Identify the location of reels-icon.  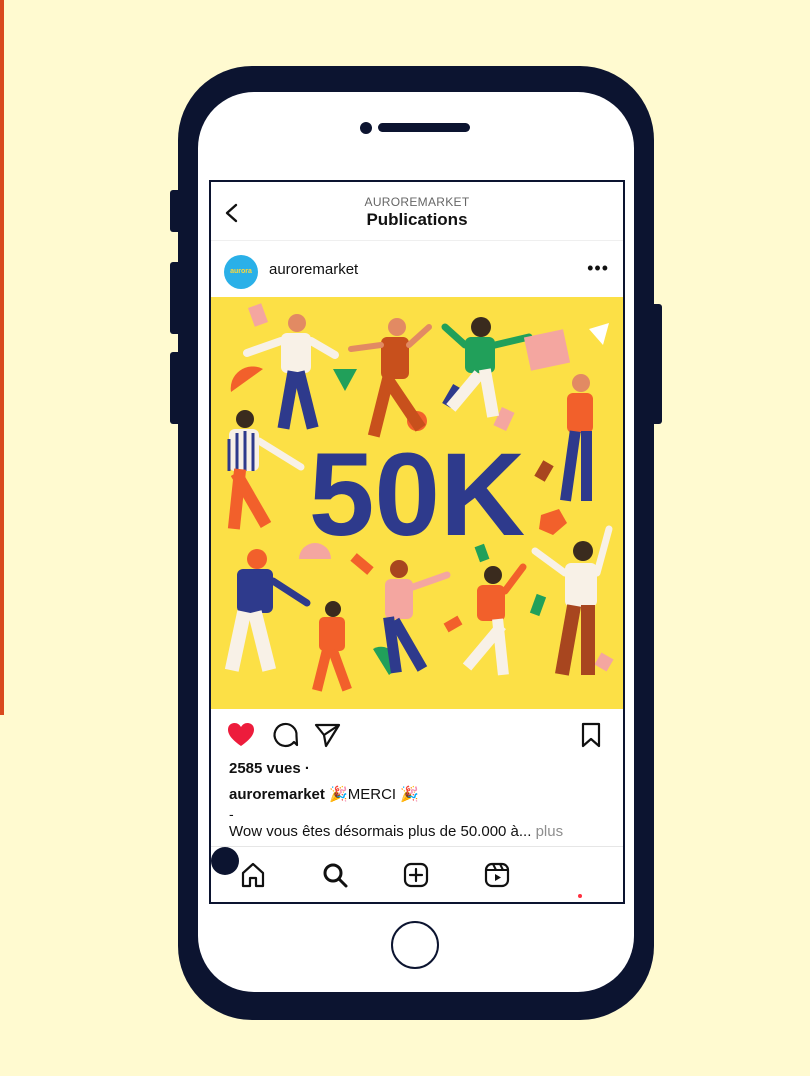
(497, 875).